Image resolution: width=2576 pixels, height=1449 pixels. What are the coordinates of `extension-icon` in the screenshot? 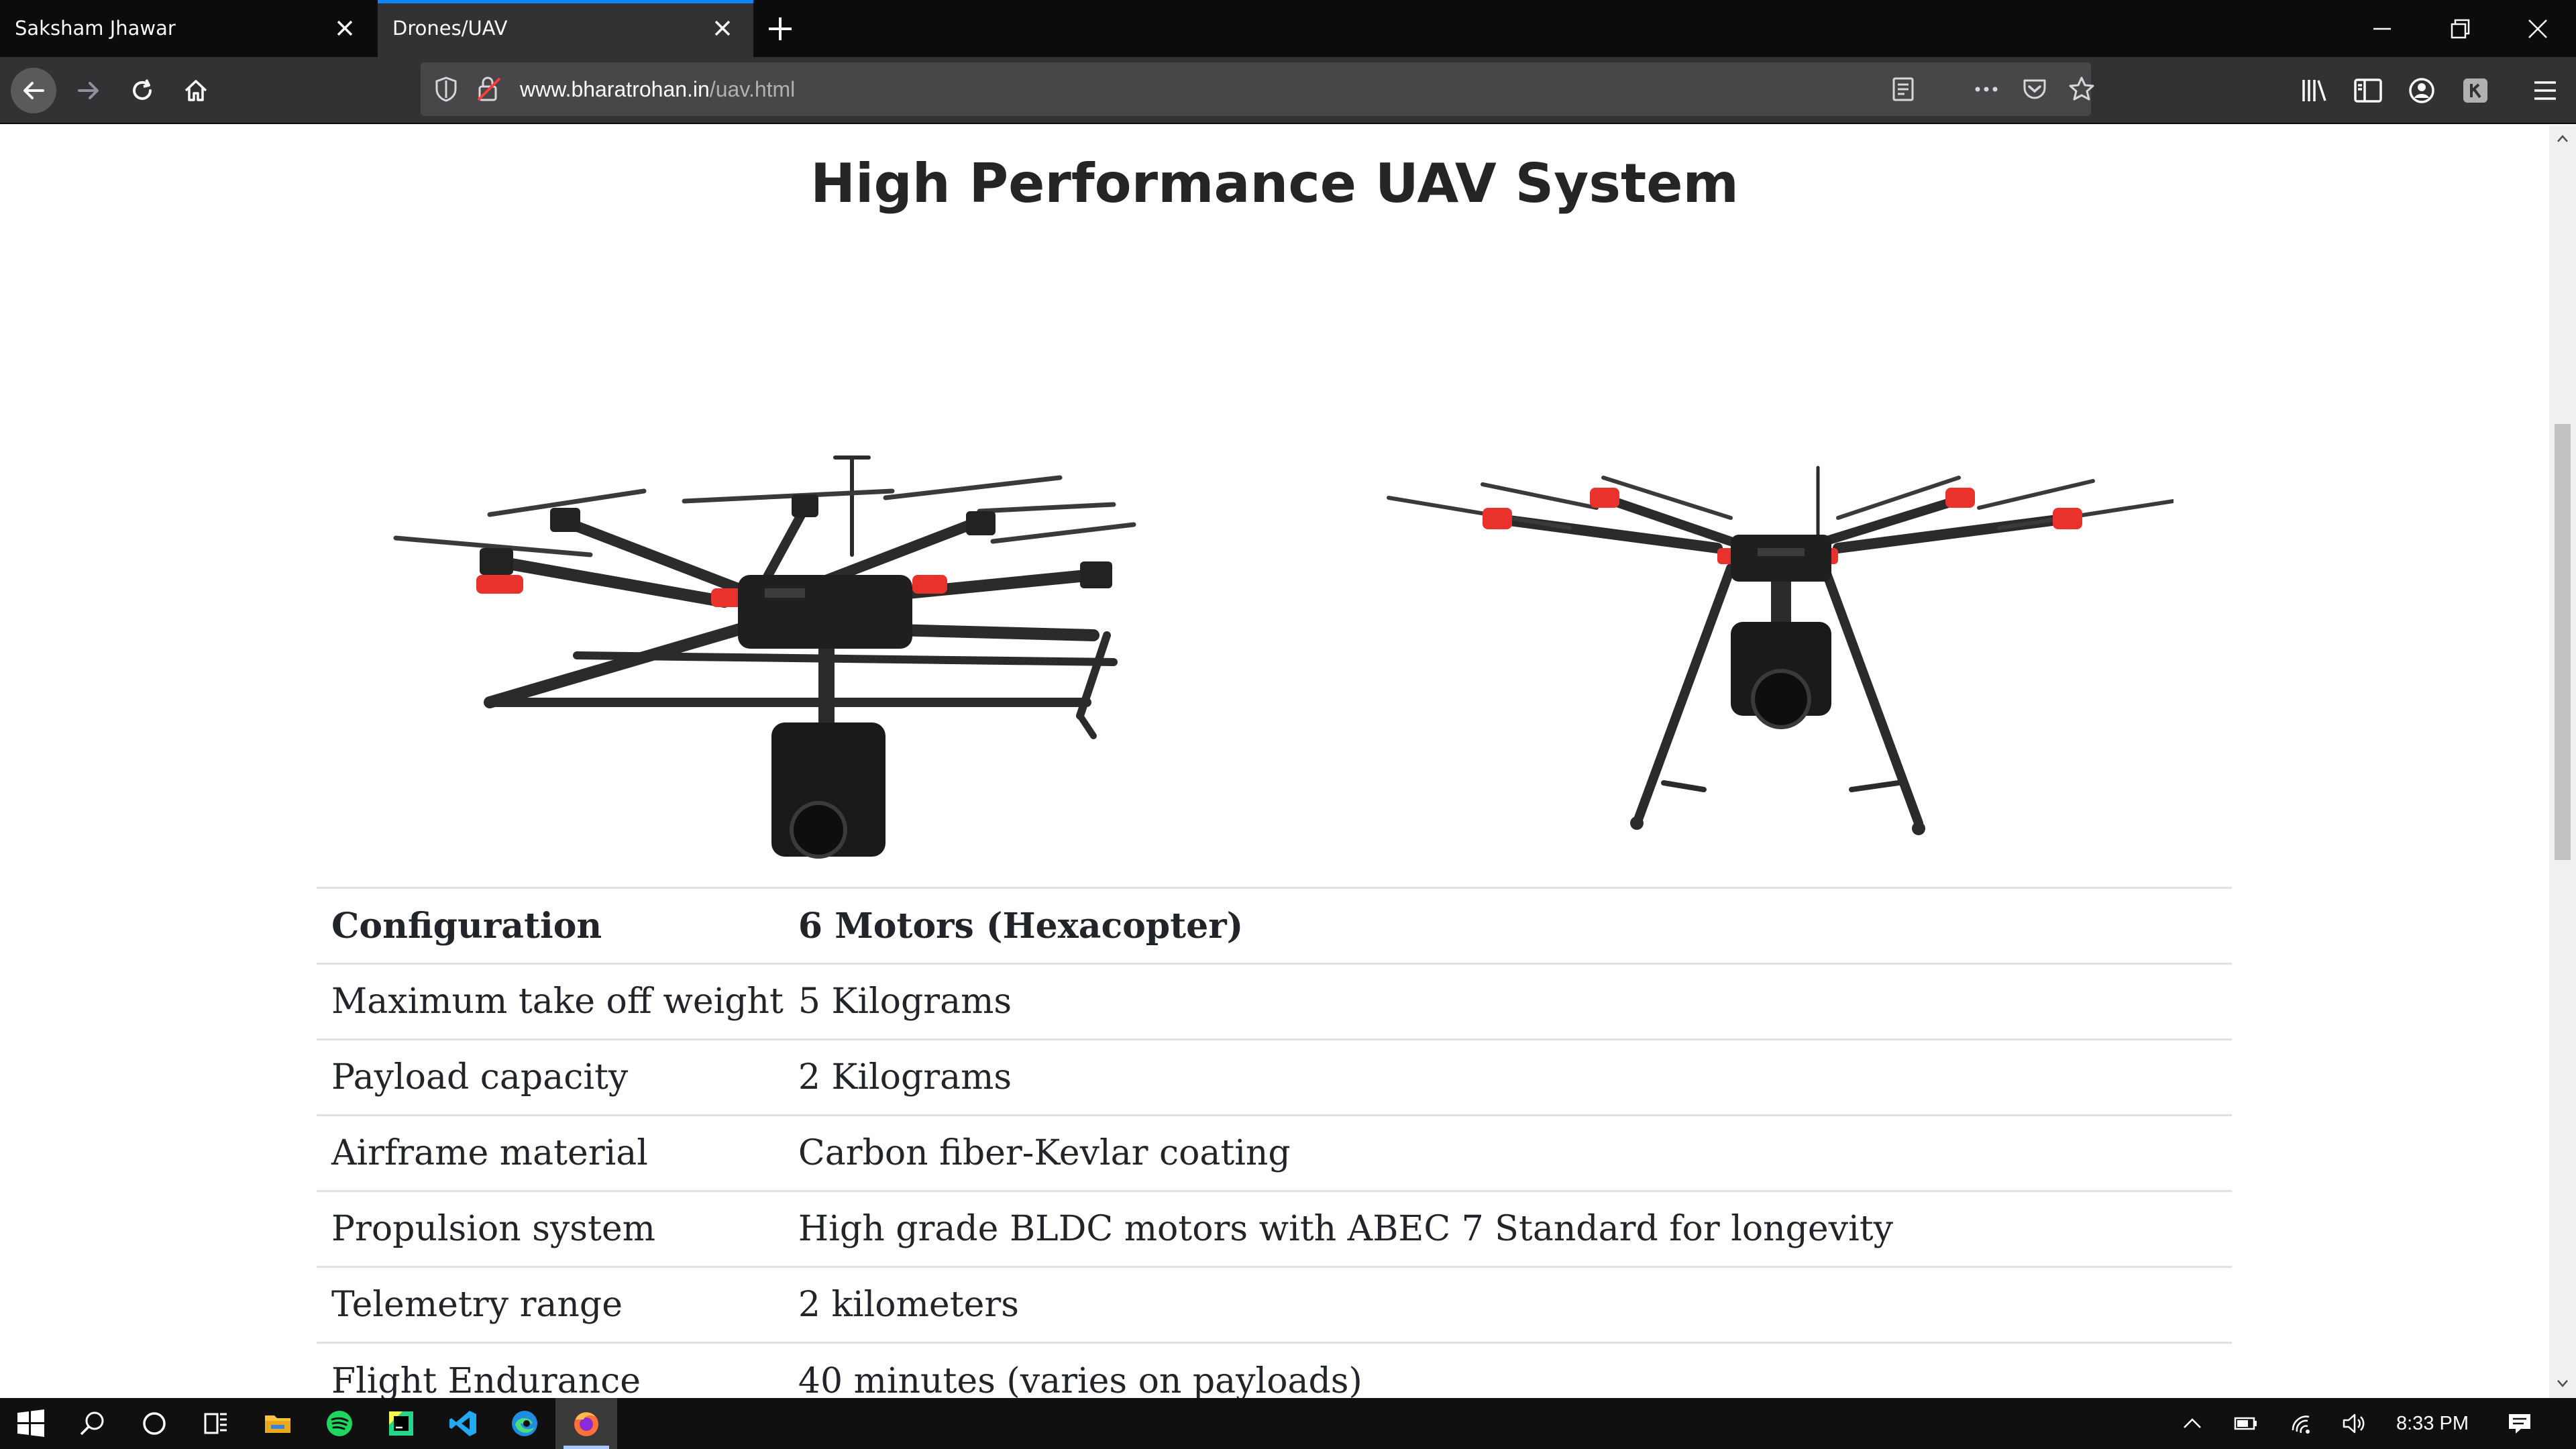 It's located at (2475, 90).